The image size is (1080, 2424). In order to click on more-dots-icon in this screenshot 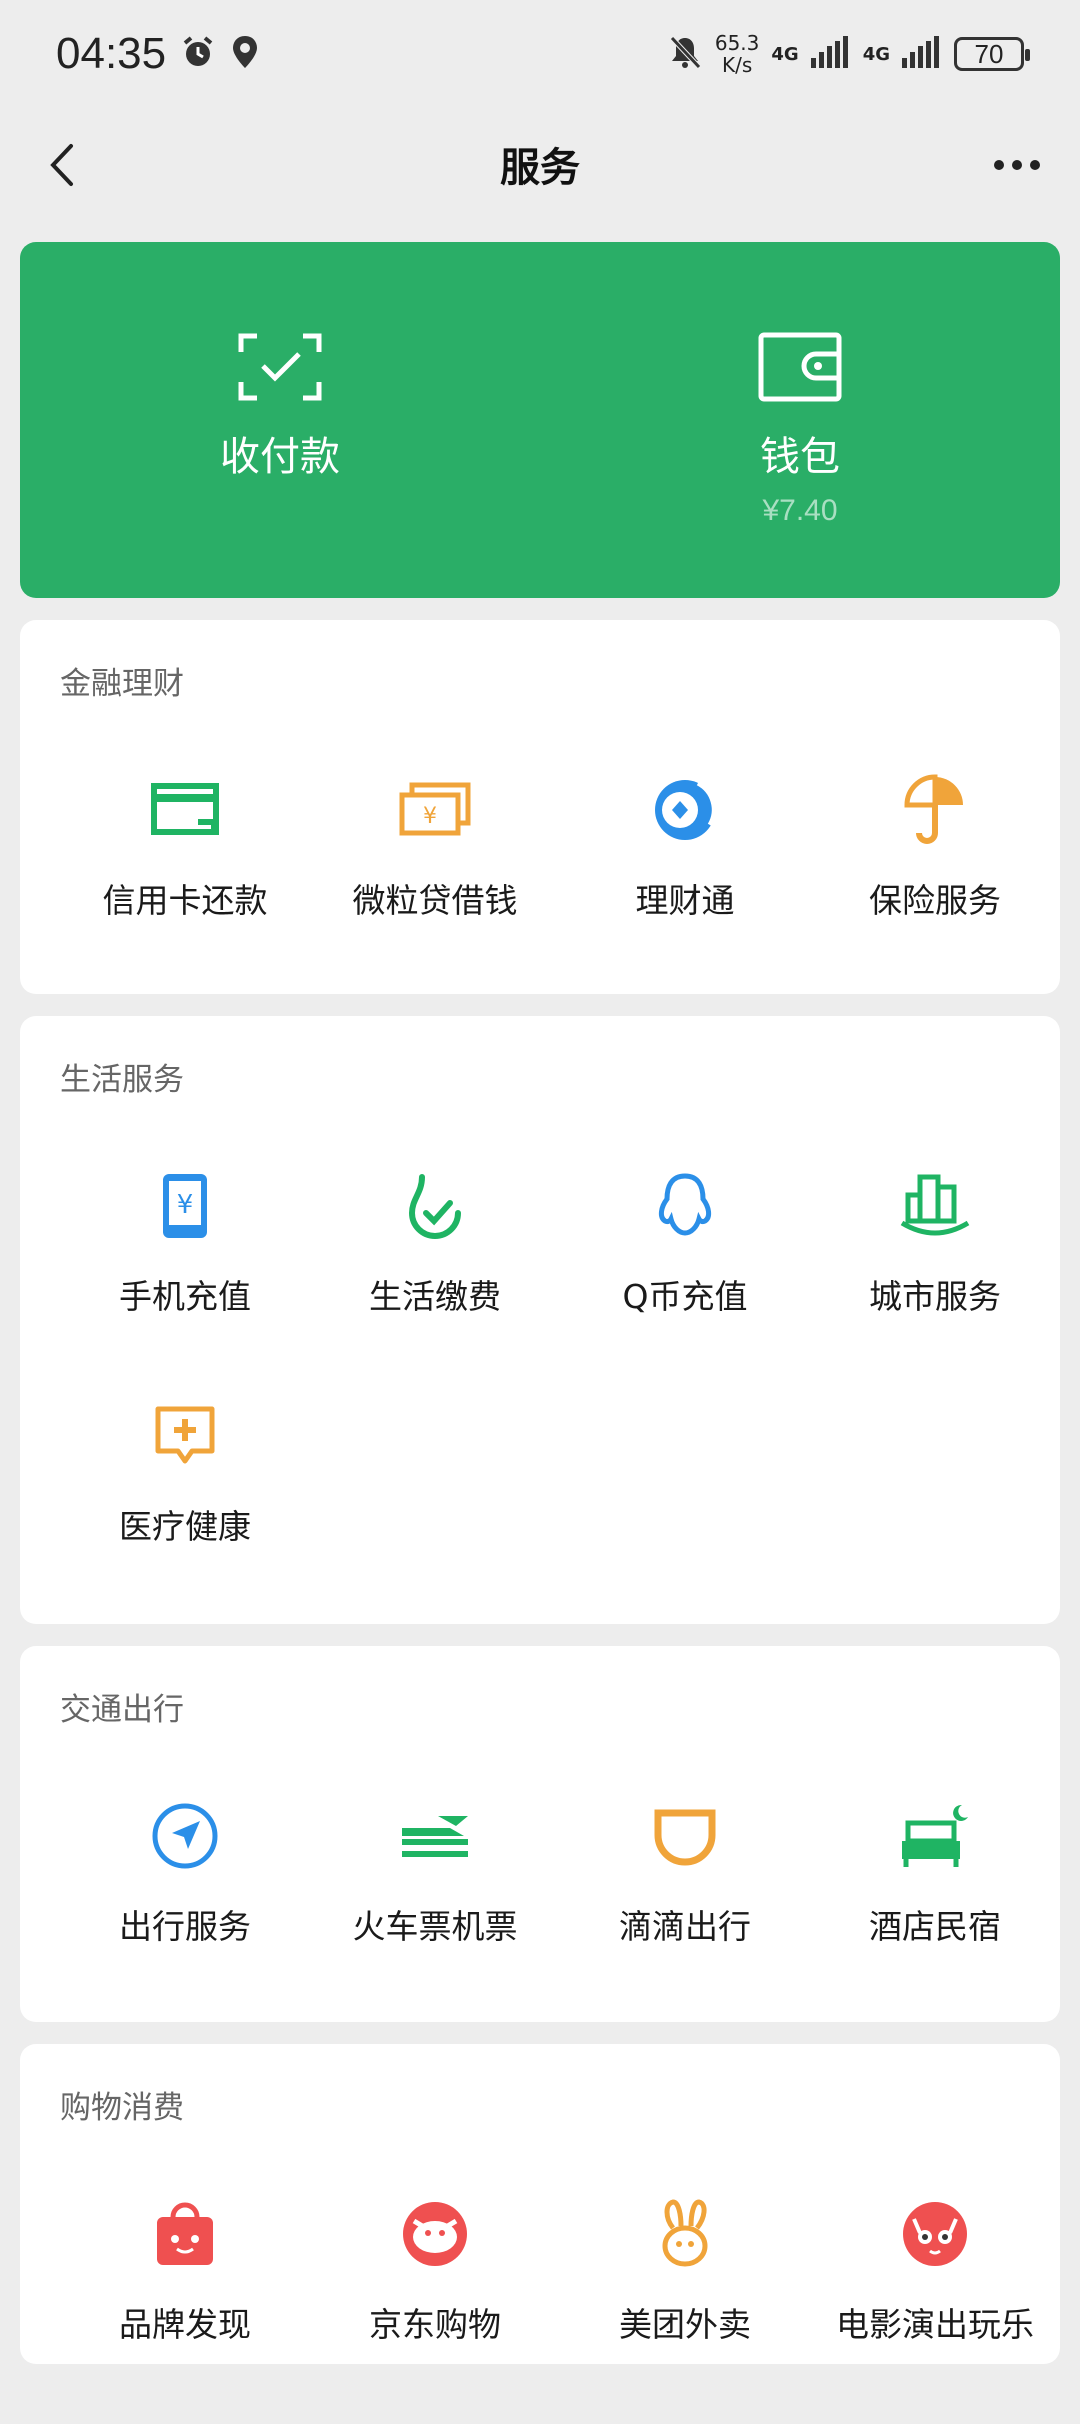, I will do `click(1017, 165)`.